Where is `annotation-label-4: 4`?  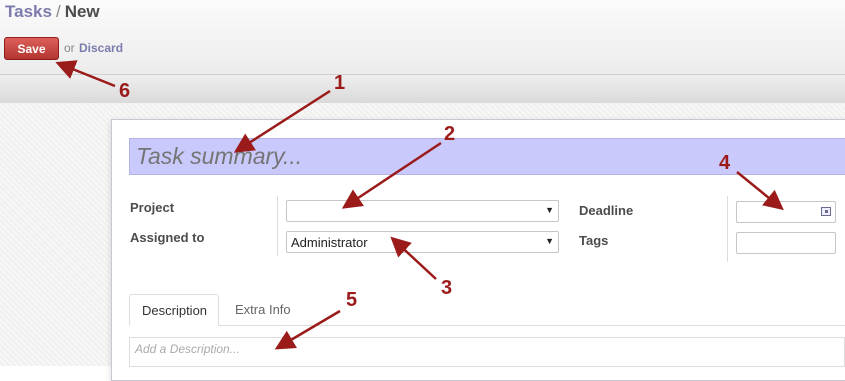 annotation-label-4: 4 is located at coordinates (725, 163).